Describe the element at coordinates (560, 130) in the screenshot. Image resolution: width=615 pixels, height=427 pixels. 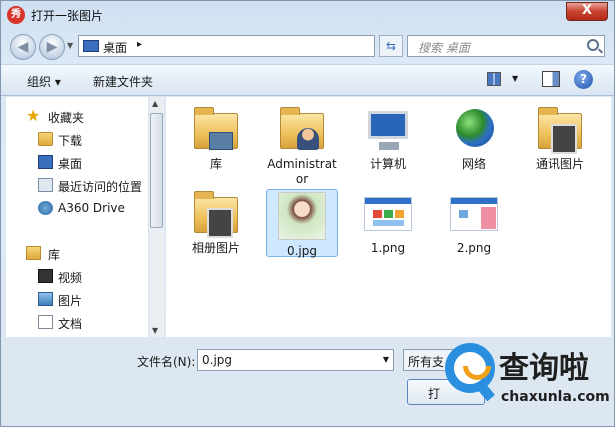
I see `photo-folder-icon` at that location.